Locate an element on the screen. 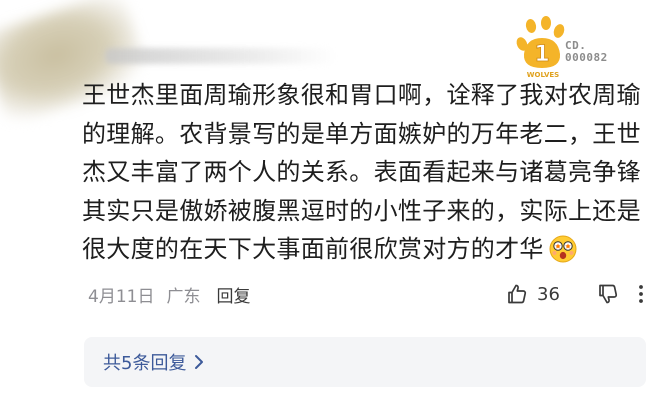 Image resolution: width=660 pixels, height=404 pixels. comment-meta: 4月11日 广东 回复 is located at coordinates (169, 294).